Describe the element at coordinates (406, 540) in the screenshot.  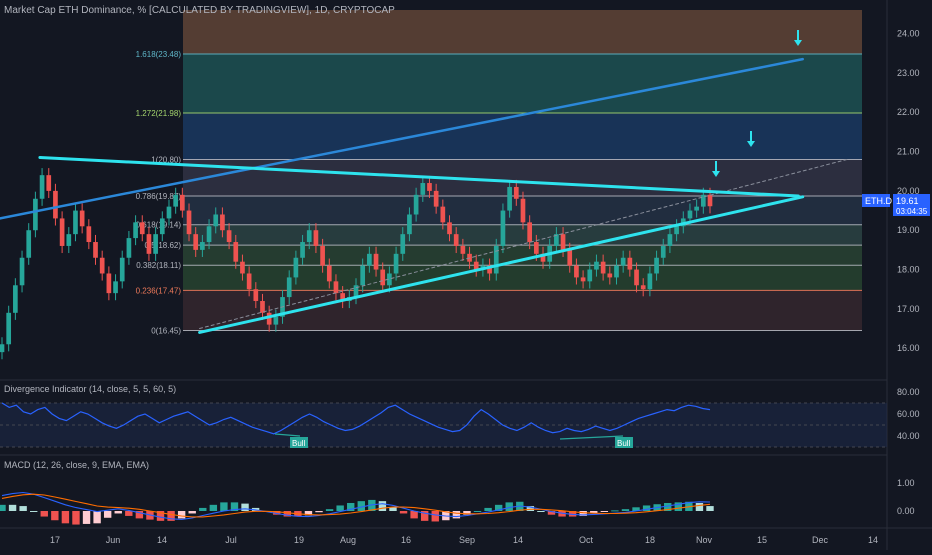
I see `time-tick: 16` at that location.